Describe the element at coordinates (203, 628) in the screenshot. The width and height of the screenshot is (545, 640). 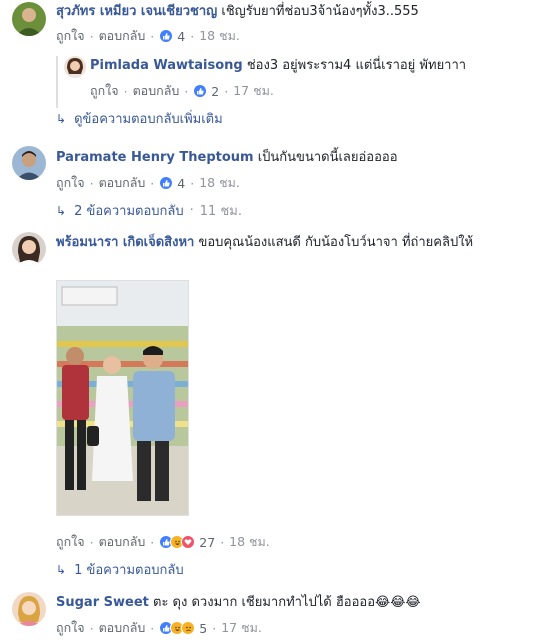
I see `reaction-count: 5` at that location.